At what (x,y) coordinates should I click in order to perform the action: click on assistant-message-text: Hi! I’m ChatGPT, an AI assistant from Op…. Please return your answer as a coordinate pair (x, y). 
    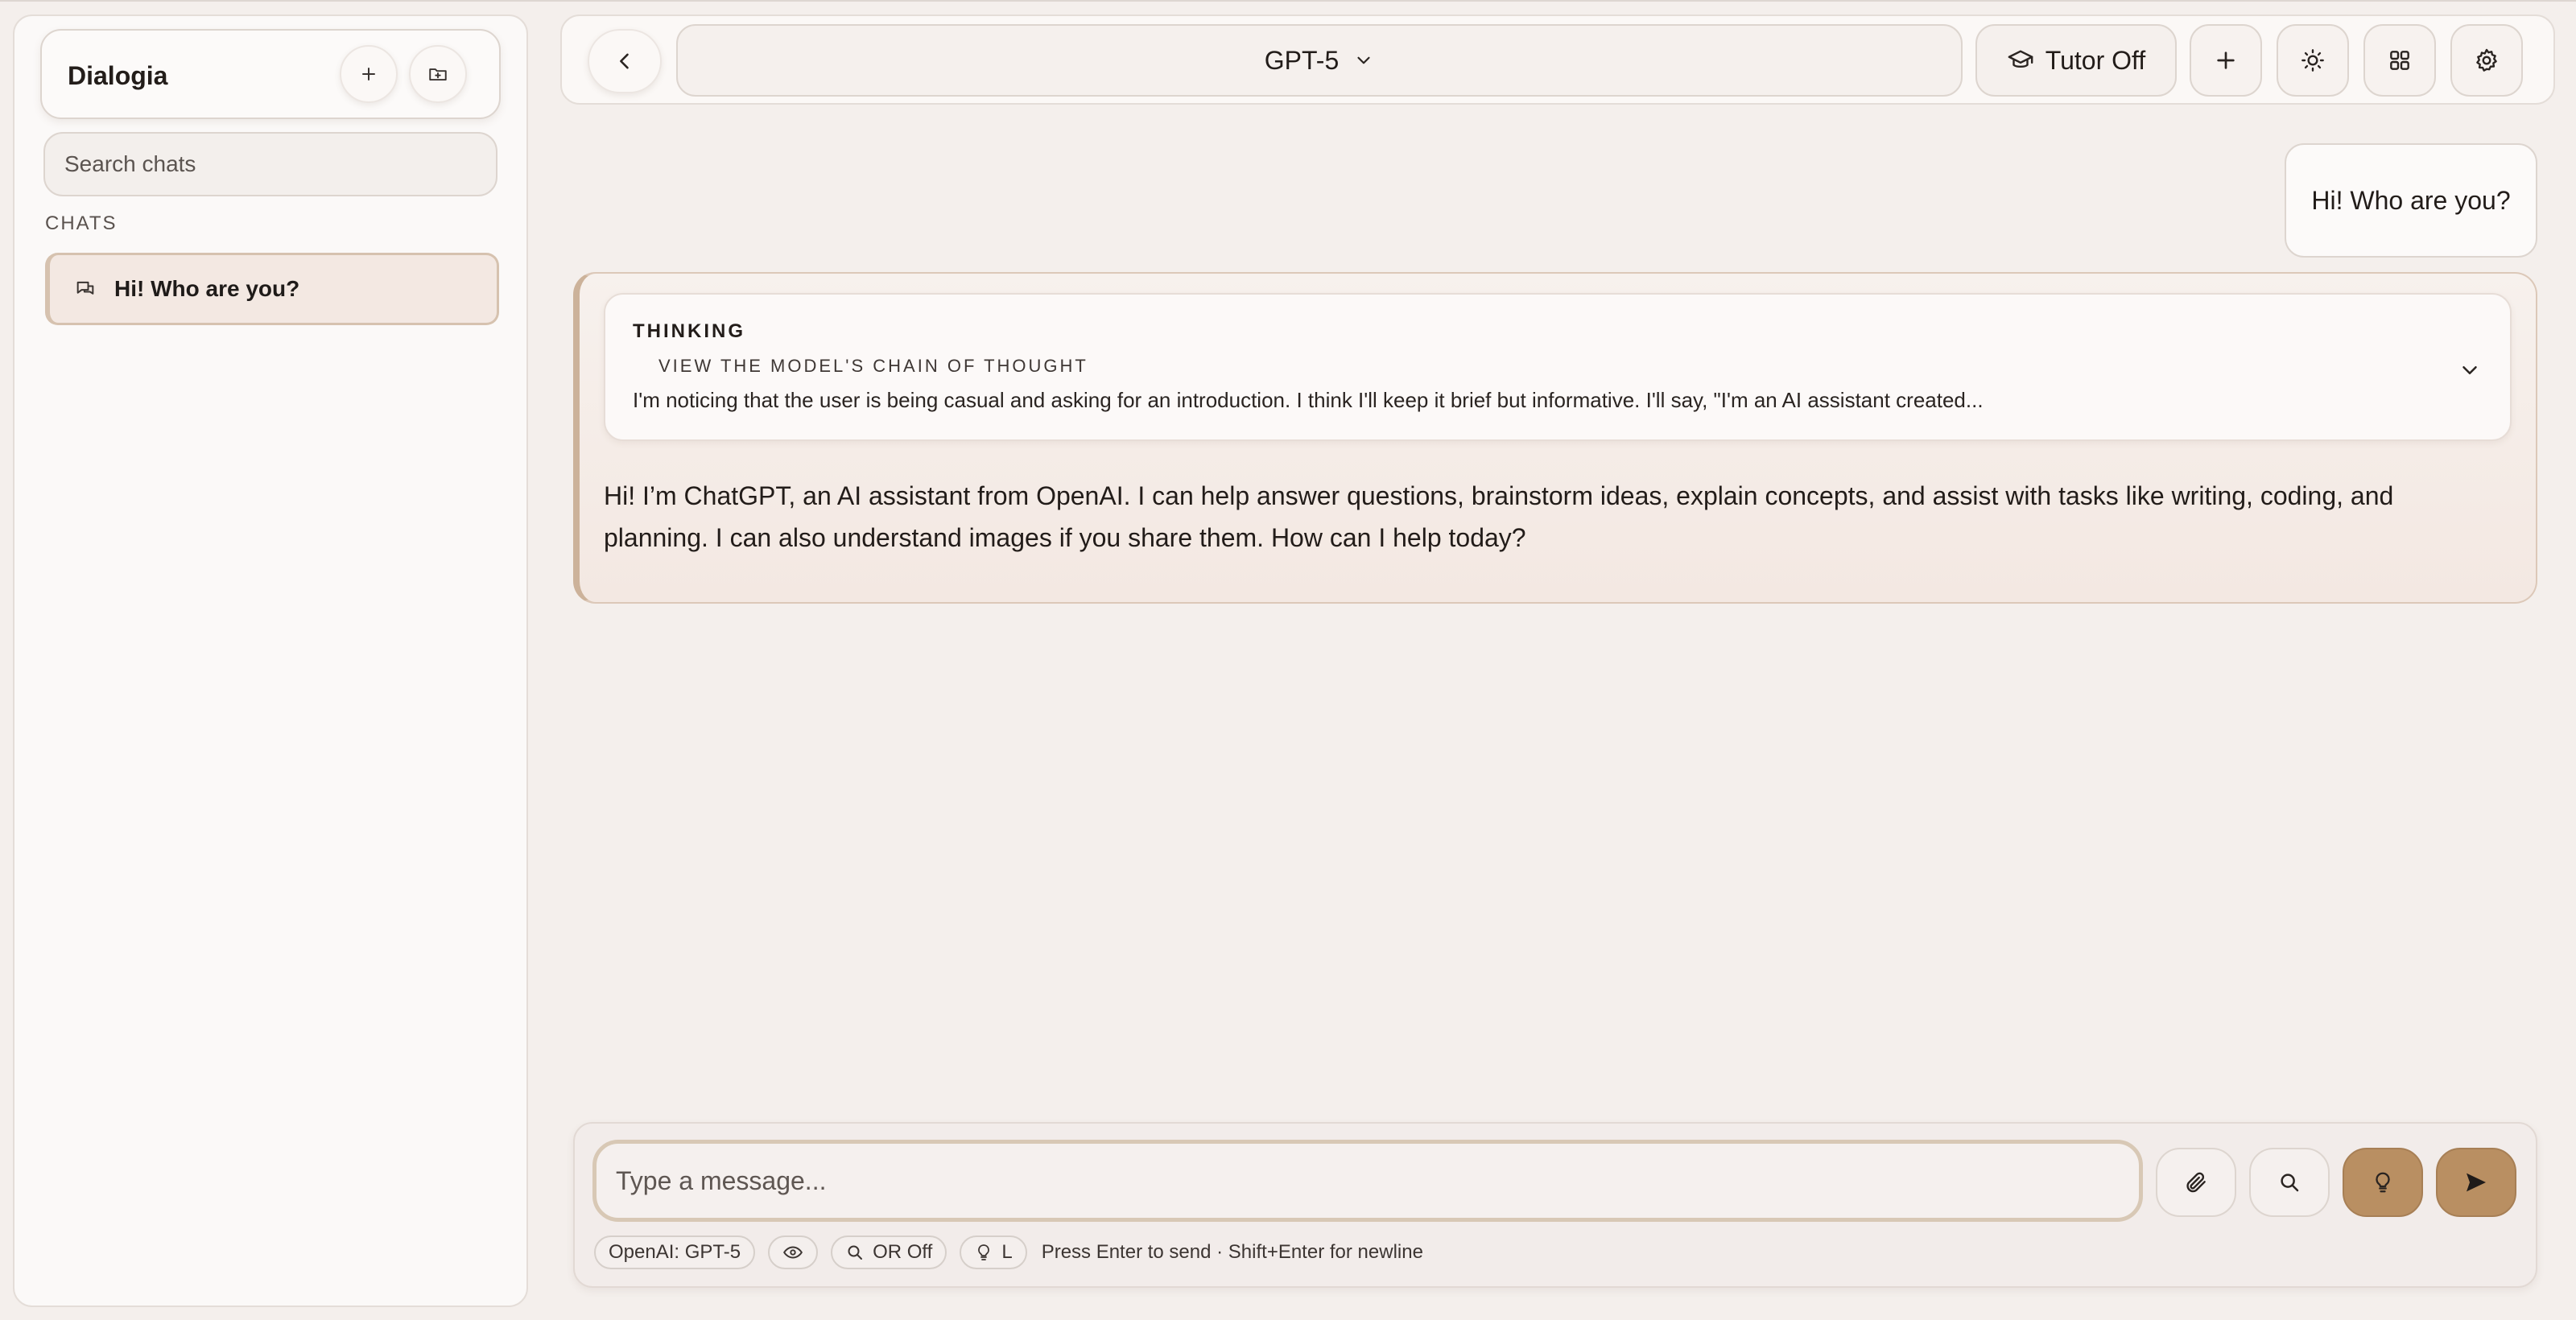
    Looking at the image, I should click on (1499, 517).